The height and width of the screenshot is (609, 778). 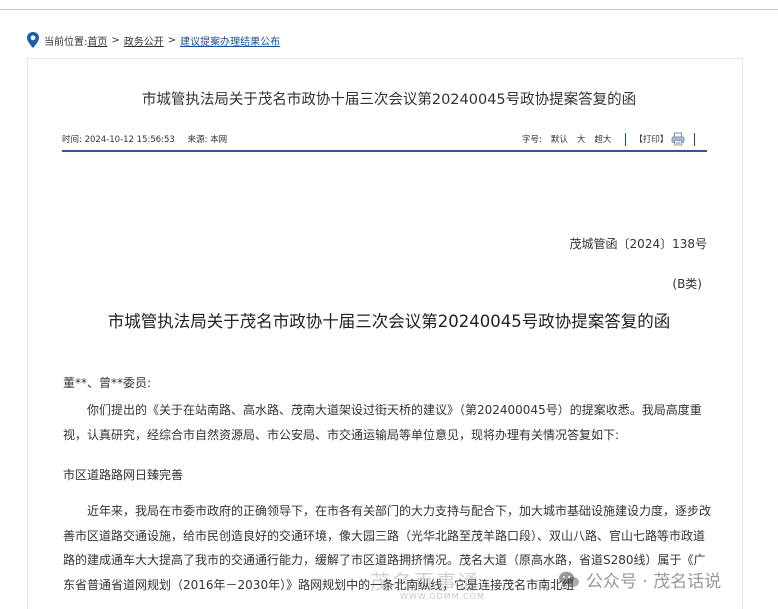 What do you see at coordinates (602, 139) in the screenshot?
I see `font-size-xlarge-button: 超大` at bounding box center [602, 139].